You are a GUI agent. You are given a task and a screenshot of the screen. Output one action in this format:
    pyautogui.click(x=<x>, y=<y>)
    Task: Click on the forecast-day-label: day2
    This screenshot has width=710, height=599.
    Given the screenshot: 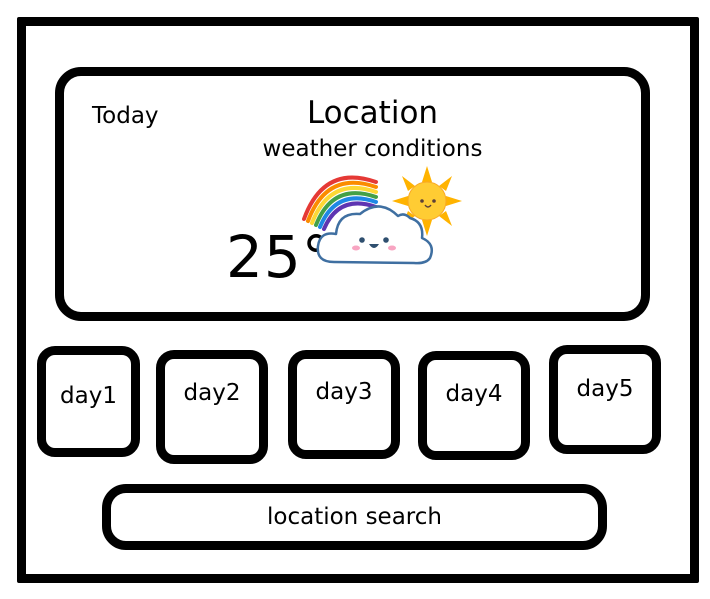 What is the action you would take?
    pyautogui.click(x=212, y=393)
    